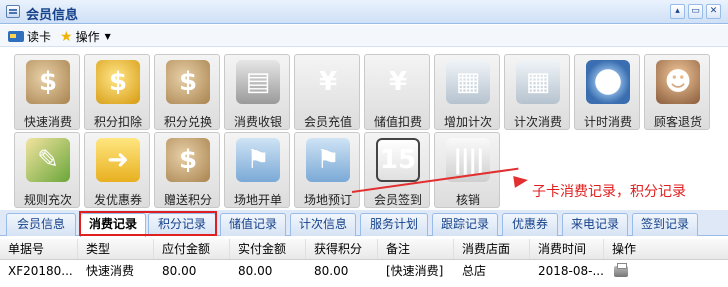 The width and height of the screenshot is (728, 287). What do you see at coordinates (188, 82) in the screenshot?
I see `money-bag-exchange-icon: $` at bounding box center [188, 82].